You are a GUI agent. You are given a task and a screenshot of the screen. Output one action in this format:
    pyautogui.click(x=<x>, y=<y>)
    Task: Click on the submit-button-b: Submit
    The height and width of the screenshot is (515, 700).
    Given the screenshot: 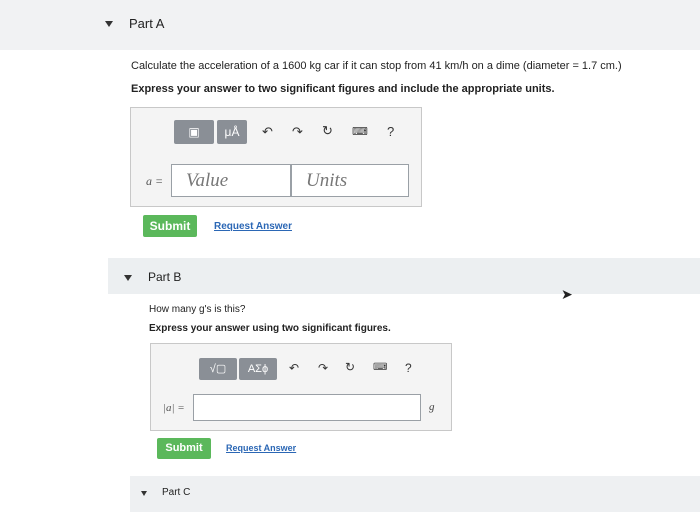 What is the action you would take?
    pyautogui.click(x=184, y=448)
    